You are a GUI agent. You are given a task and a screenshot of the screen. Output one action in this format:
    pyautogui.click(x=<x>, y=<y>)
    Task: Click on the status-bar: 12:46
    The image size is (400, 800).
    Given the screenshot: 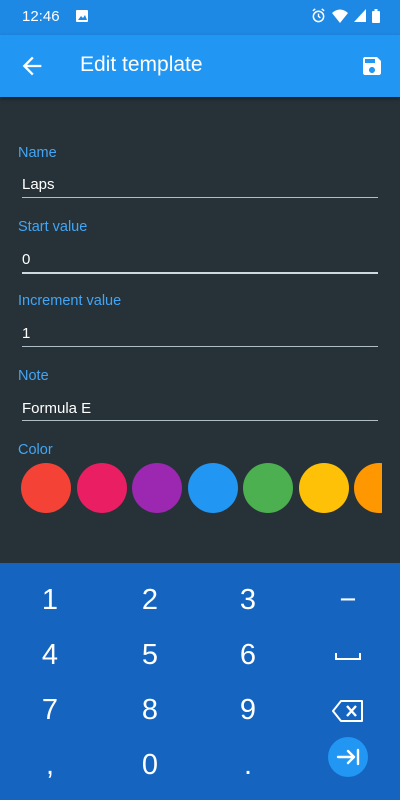 What is the action you would take?
    pyautogui.click(x=200, y=17)
    